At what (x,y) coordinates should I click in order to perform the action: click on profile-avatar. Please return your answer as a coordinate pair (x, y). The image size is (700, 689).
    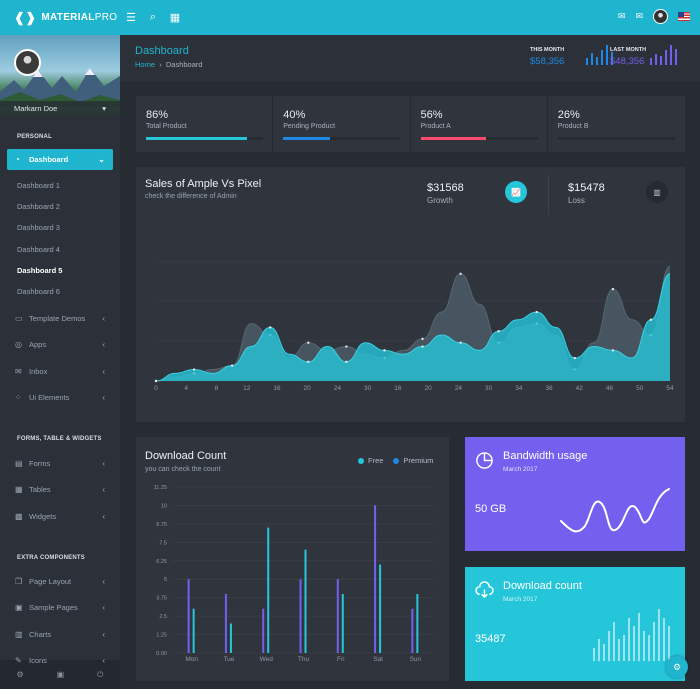
    Looking at the image, I should click on (27, 62).